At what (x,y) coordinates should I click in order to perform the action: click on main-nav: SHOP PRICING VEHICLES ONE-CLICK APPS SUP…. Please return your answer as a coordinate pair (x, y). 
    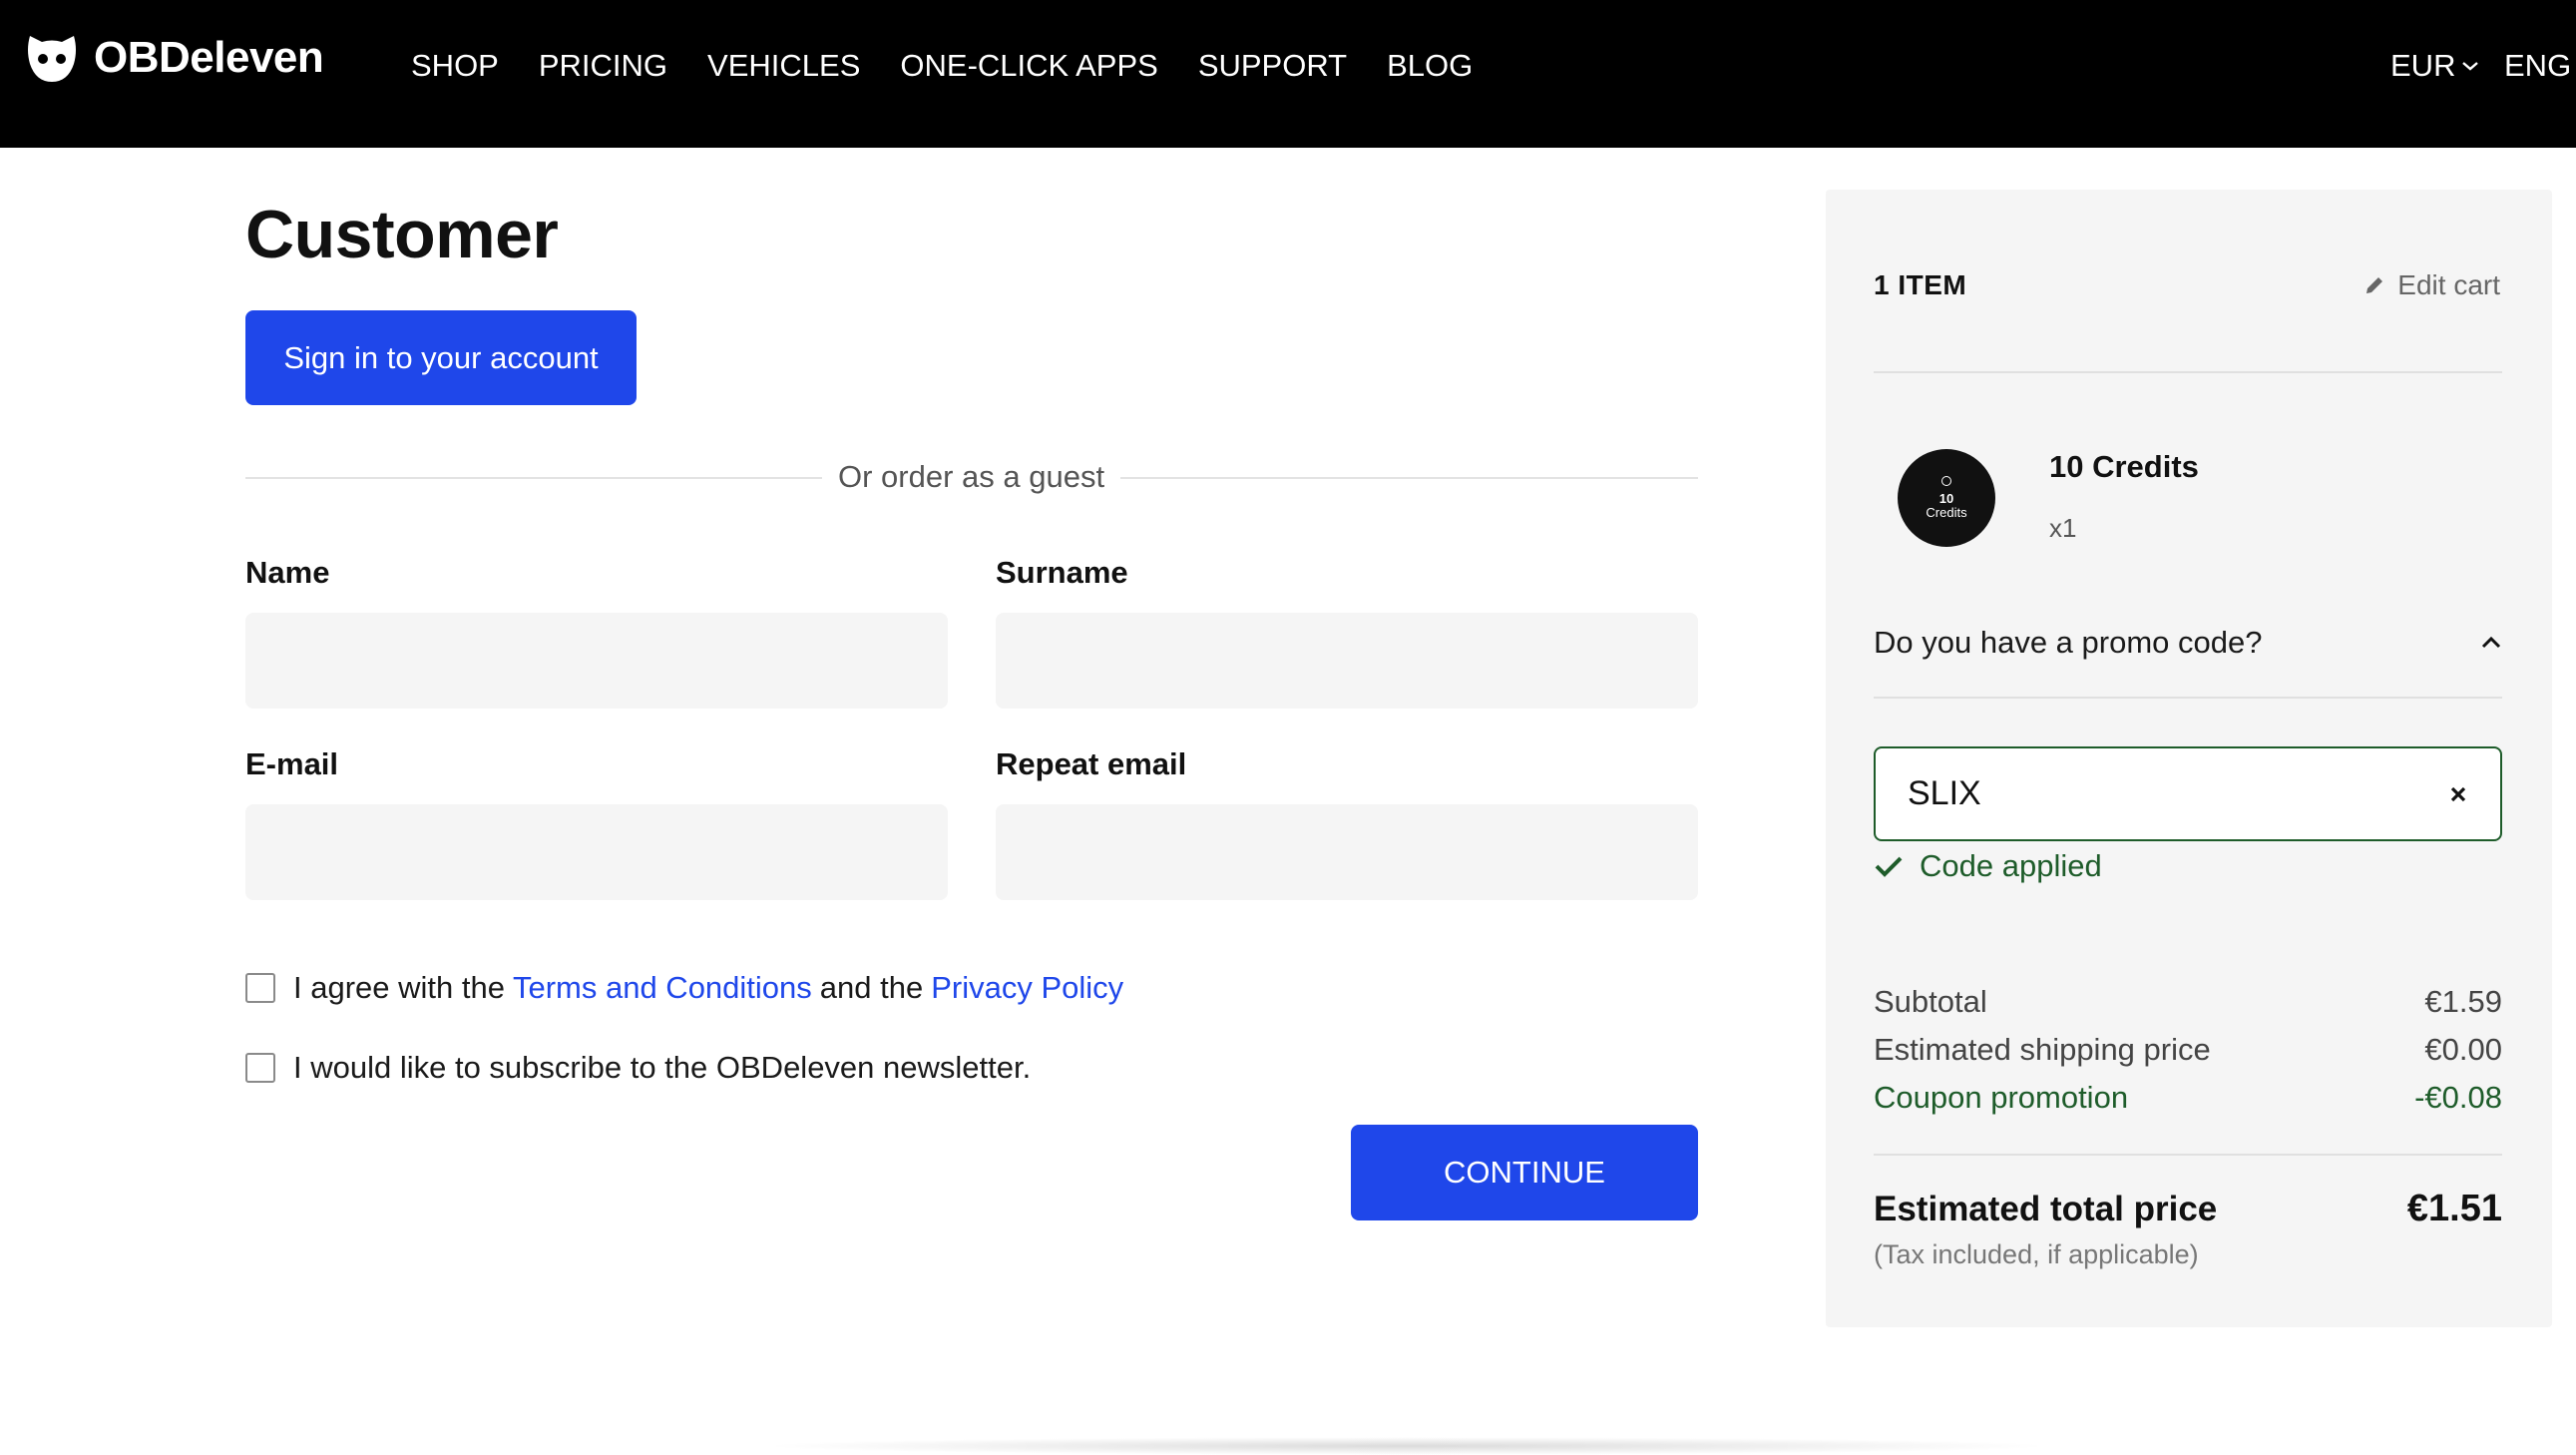
    Looking at the image, I should click on (961, 66).